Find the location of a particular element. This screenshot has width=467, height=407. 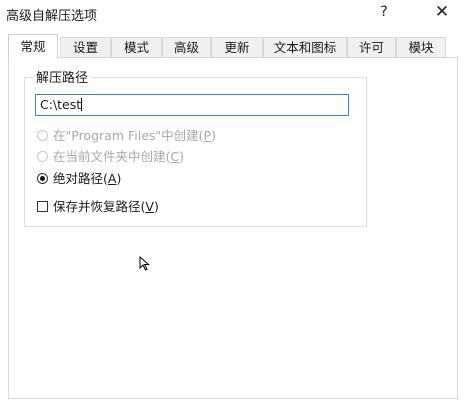

option-current-folder-suffix: ) is located at coordinates (182, 156).